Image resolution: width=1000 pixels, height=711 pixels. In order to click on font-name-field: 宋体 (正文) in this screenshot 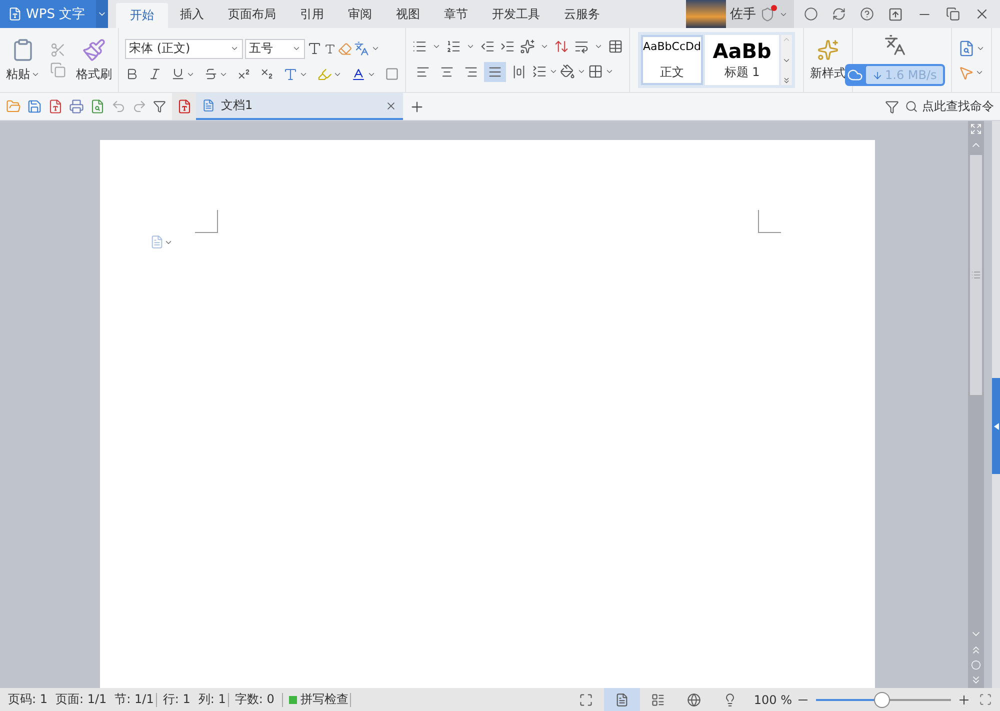, I will do `click(184, 48)`.